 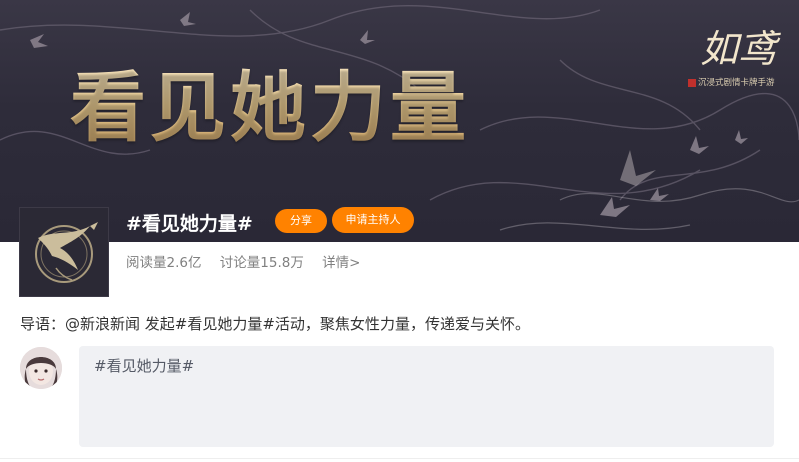 What do you see at coordinates (301, 221) in the screenshot?
I see `share-button: 分享` at bounding box center [301, 221].